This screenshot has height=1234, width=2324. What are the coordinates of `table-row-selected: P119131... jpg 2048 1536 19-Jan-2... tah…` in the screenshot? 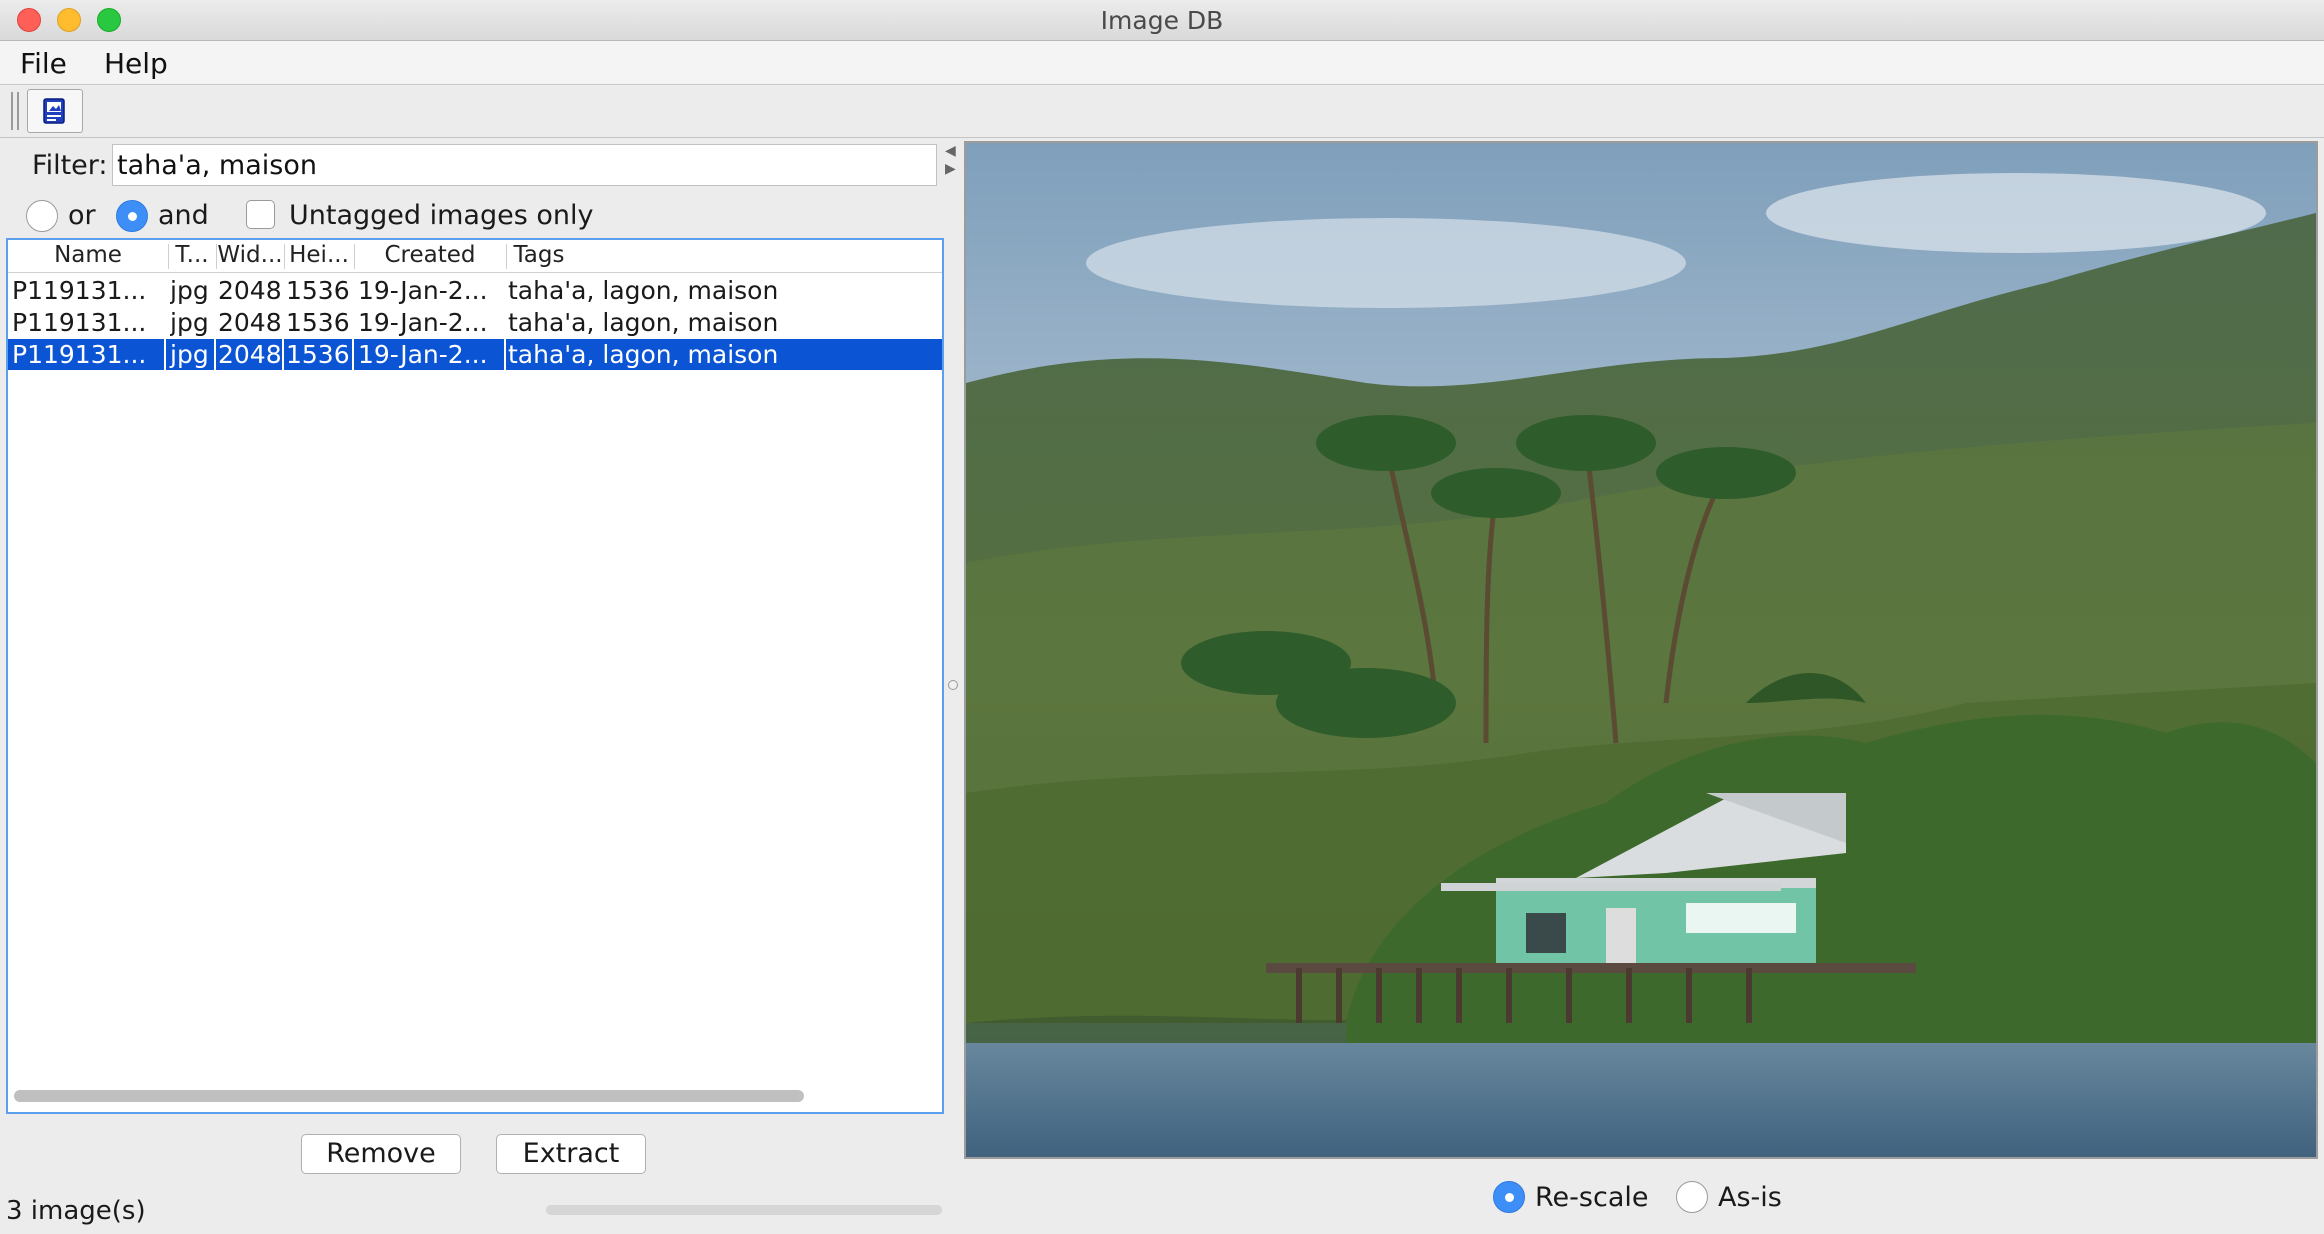 It's located at (475, 354).